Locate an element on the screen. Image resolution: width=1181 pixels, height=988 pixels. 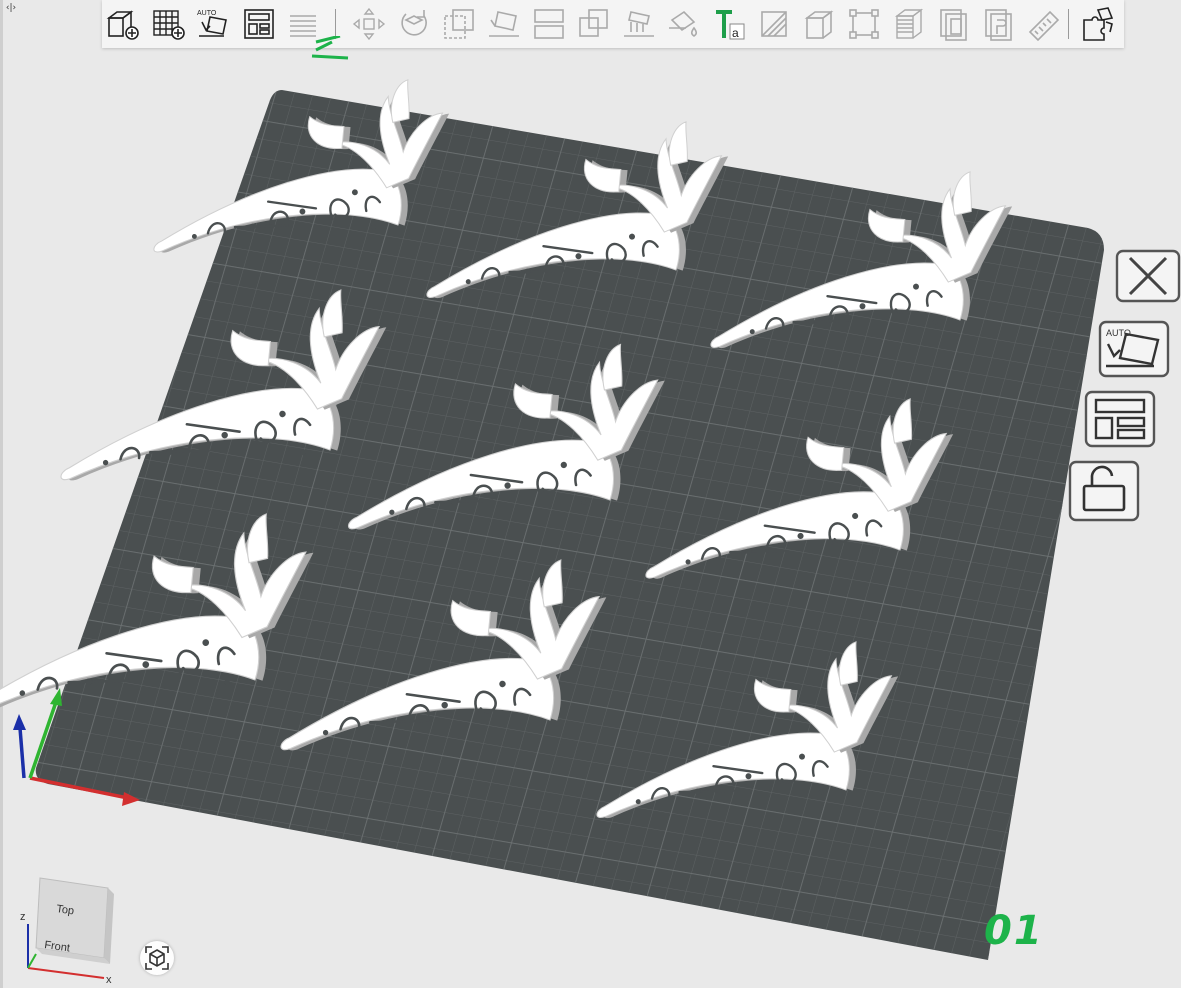
close-button is located at coordinates (1147, 276).